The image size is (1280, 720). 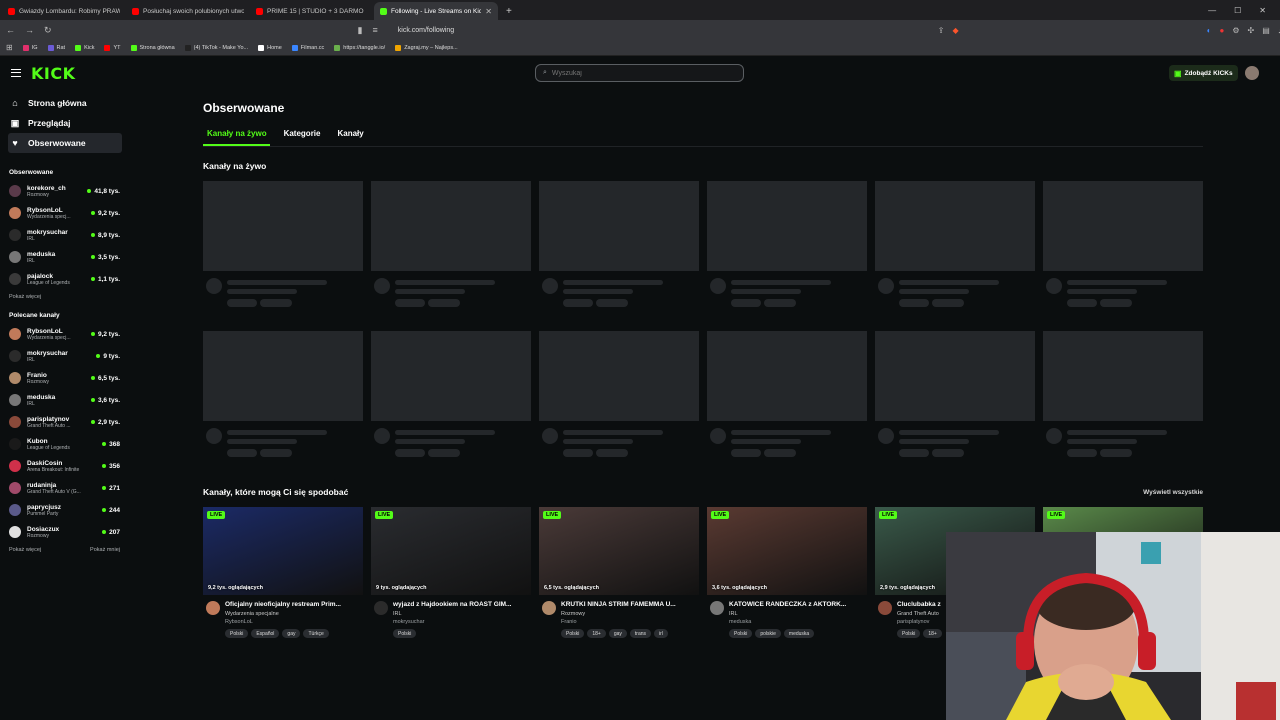 What do you see at coordinates (640, 633) in the screenshot?
I see `tag-chip: trans` at bounding box center [640, 633].